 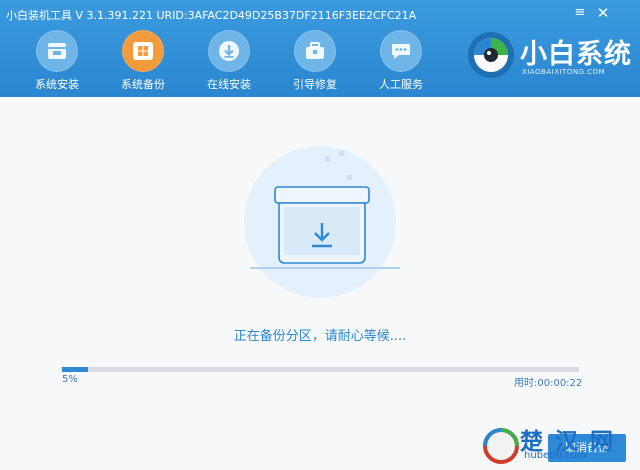 I want to click on logo-title: 小白系统, so click(x=576, y=54).